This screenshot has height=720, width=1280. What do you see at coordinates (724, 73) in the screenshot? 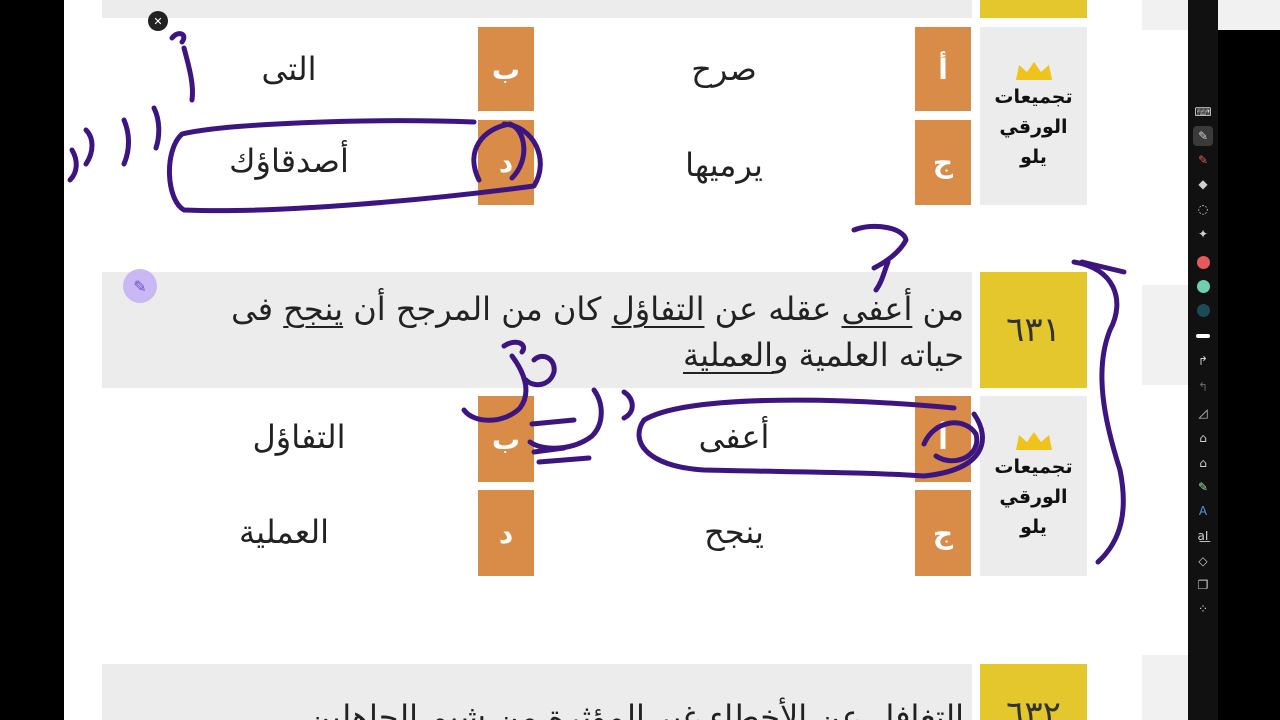
I see `option-text-a: صرح` at bounding box center [724, 73].